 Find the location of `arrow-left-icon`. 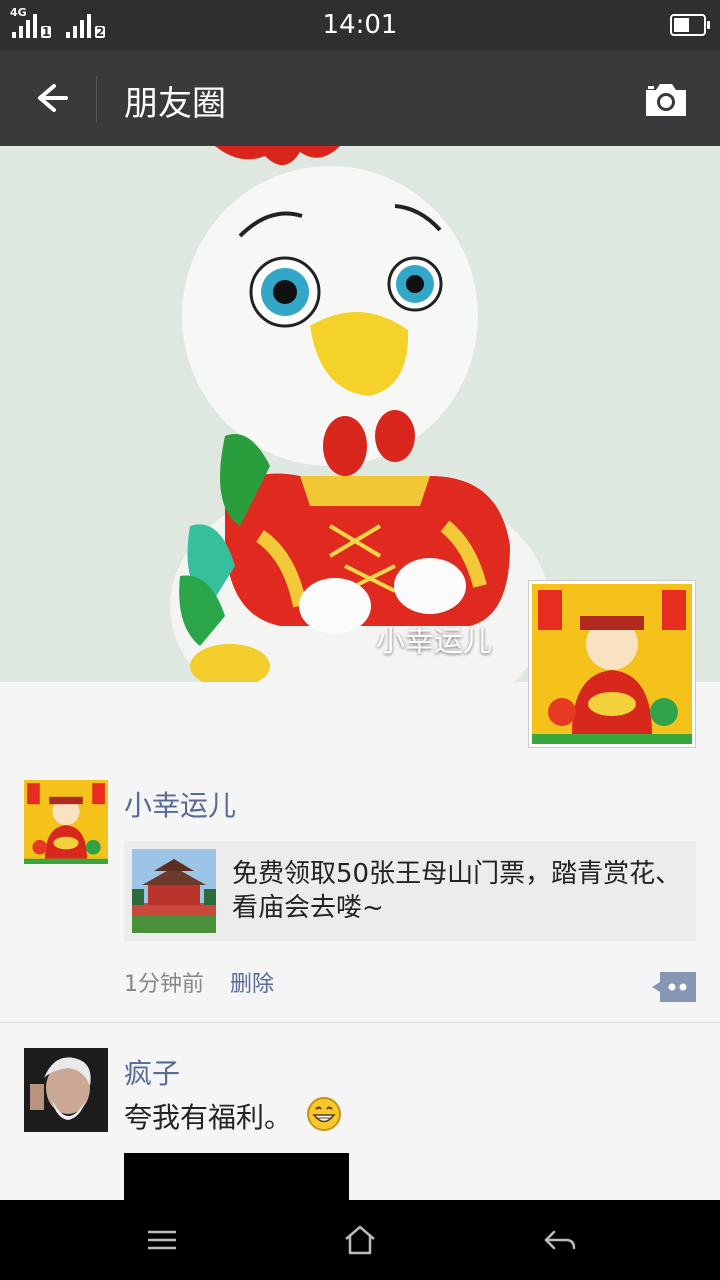

arrow-left-icon is located at coordinates (53, 98).